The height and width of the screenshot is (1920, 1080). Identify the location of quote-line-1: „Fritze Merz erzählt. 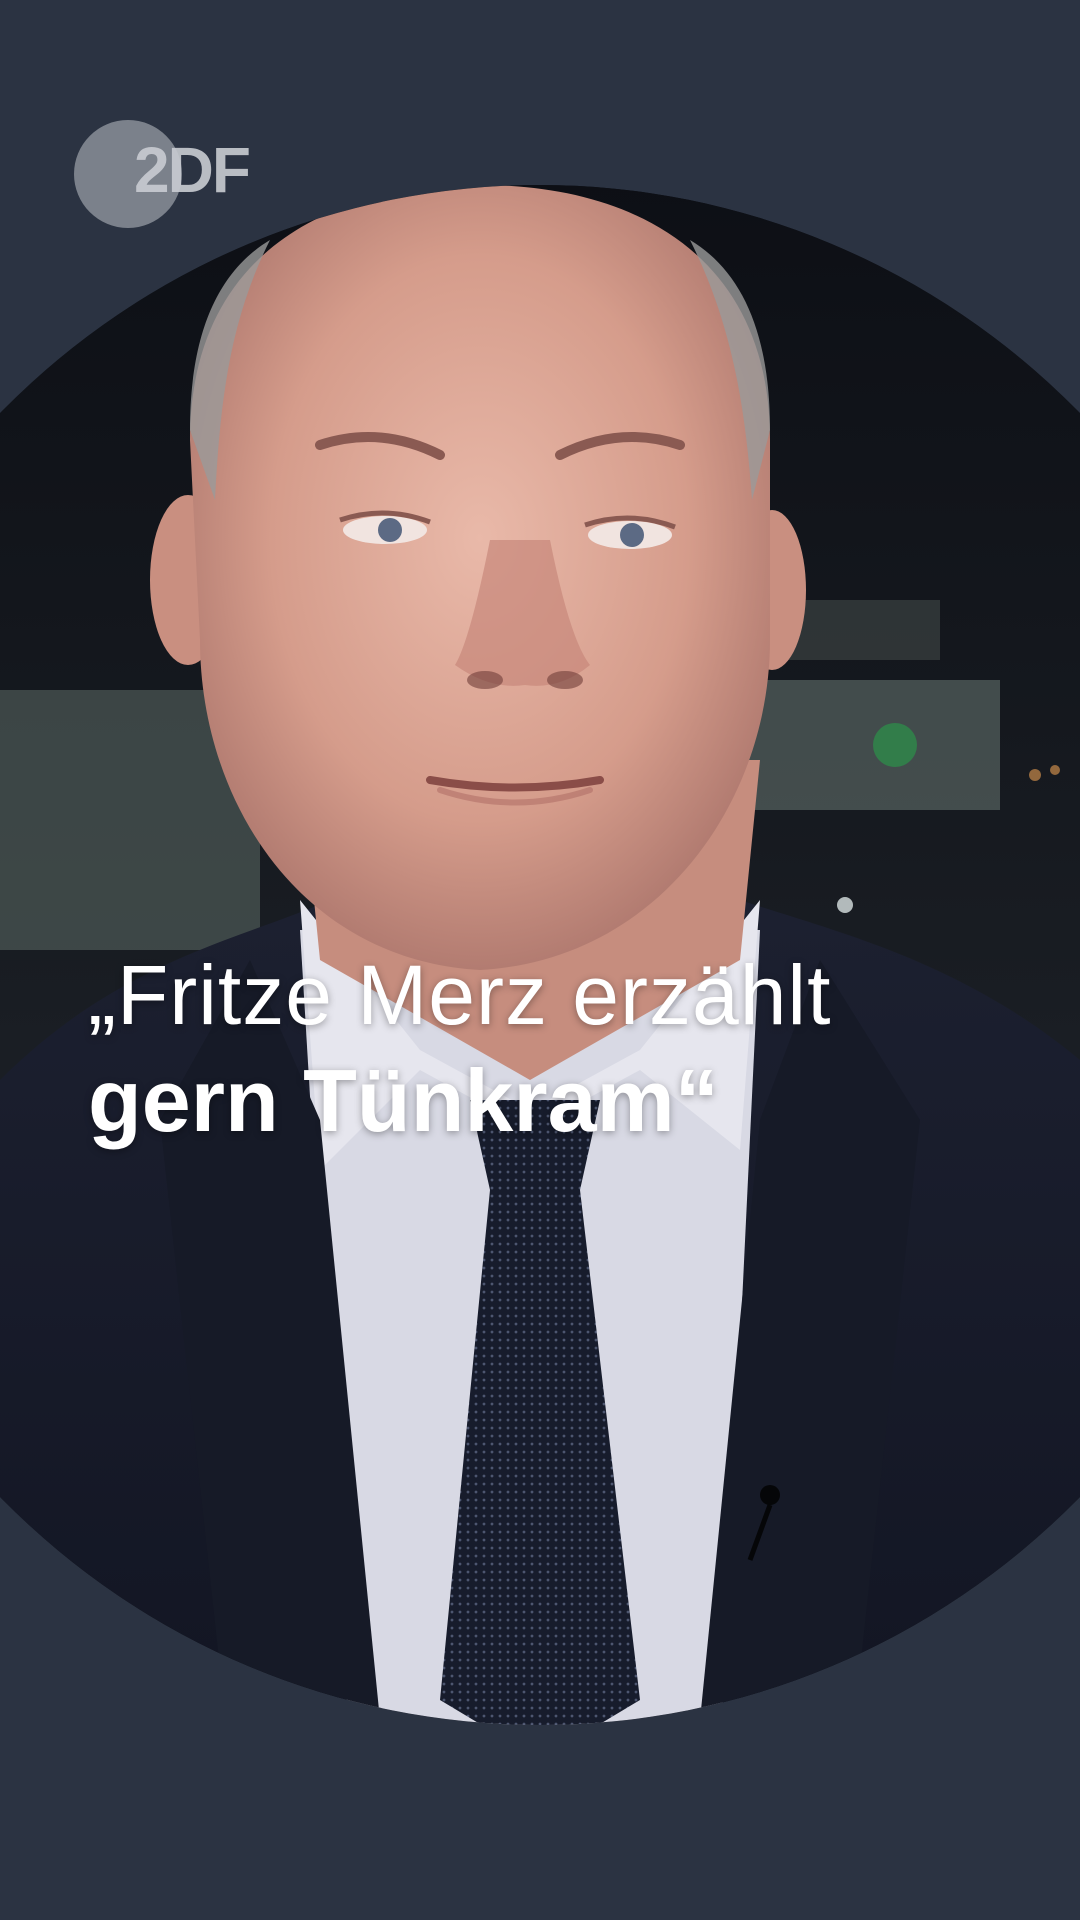
(460, 995).